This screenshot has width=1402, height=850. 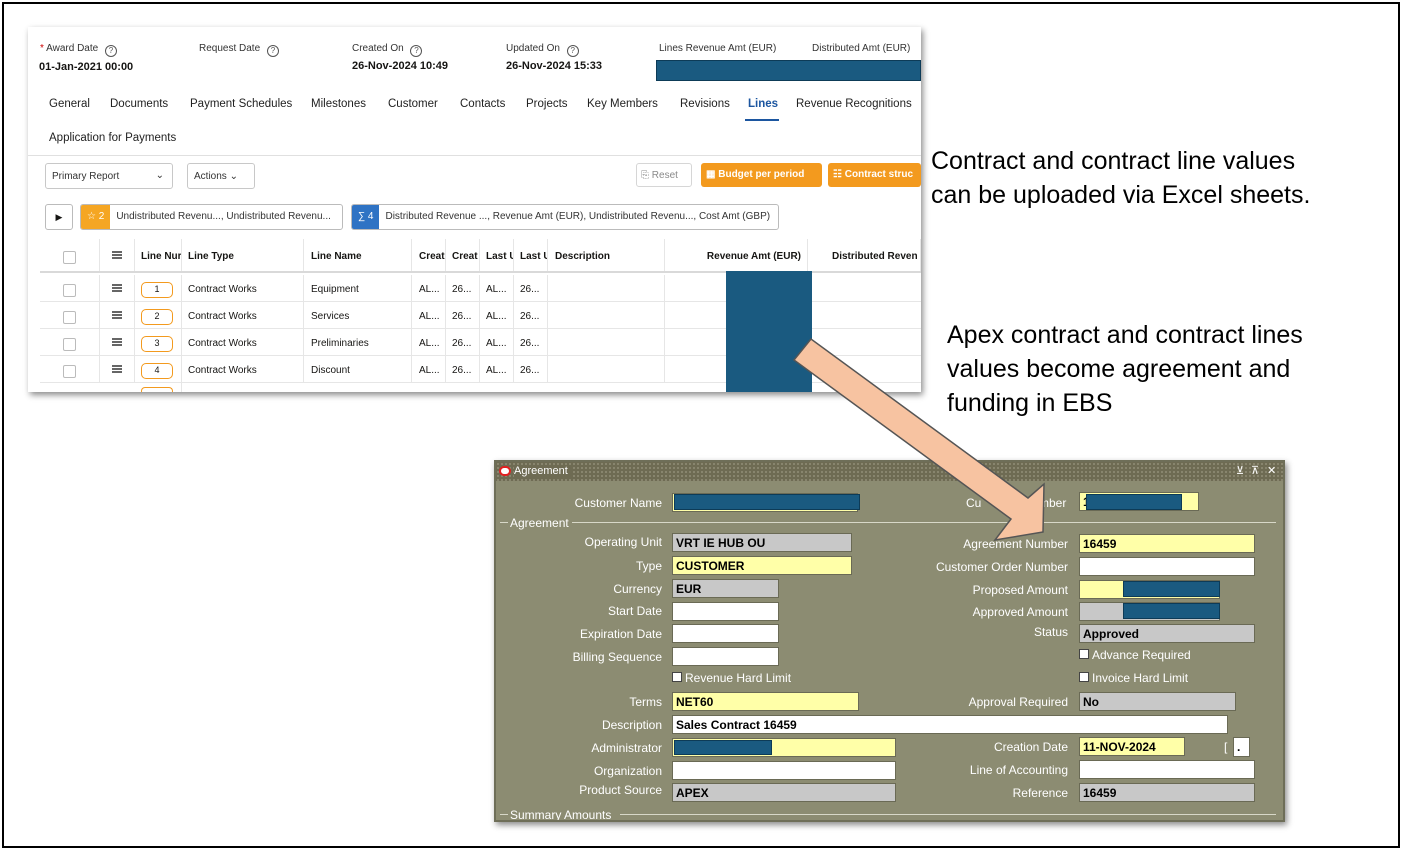 I want to click on customer-order-number-field, so click(x=1167, y=566).